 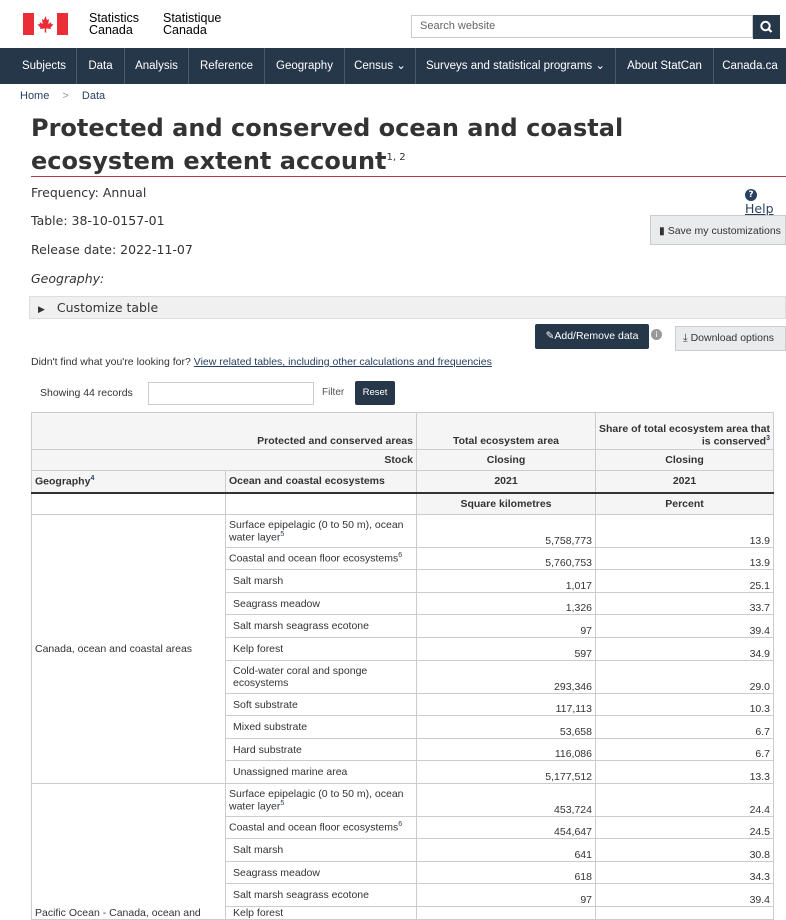 I want to click on wordmark-french: Statistique Canada, so click(x=192, y=24).